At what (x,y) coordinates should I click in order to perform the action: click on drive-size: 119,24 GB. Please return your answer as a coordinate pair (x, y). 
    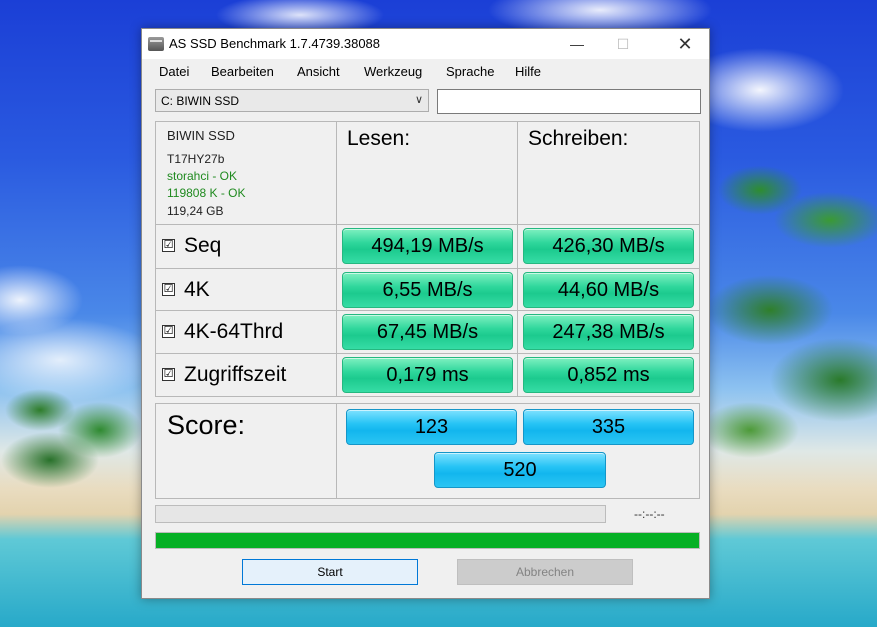
    Looking at the image, I should click on (195, 211).